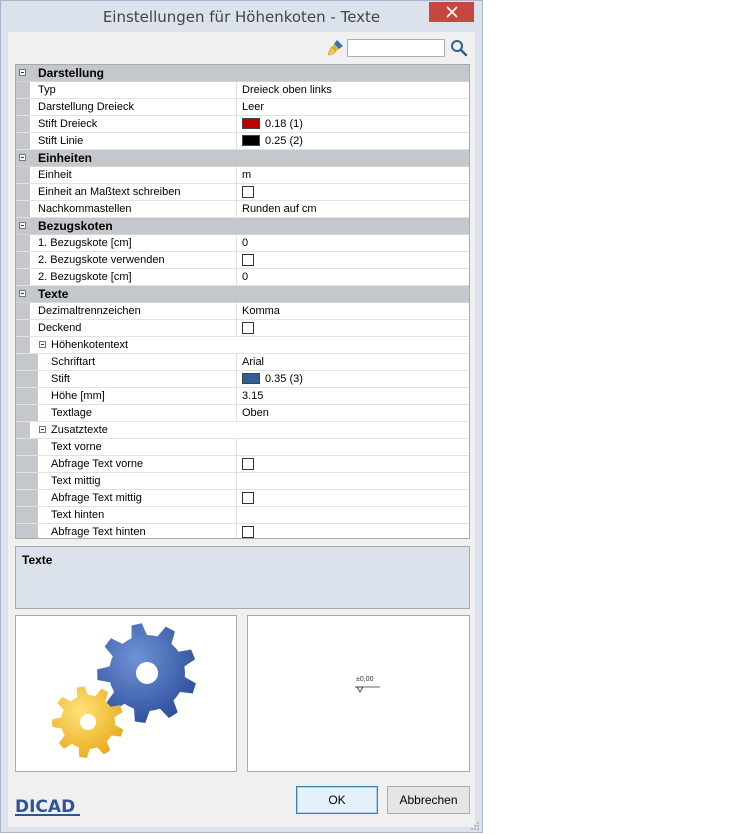 The height and width of the screenshot is (834, 751). What do you see at coordinates (352, 379) in the screenshot?
I see `property-value: 0.35 (3)` at bounding box center [352, 379].